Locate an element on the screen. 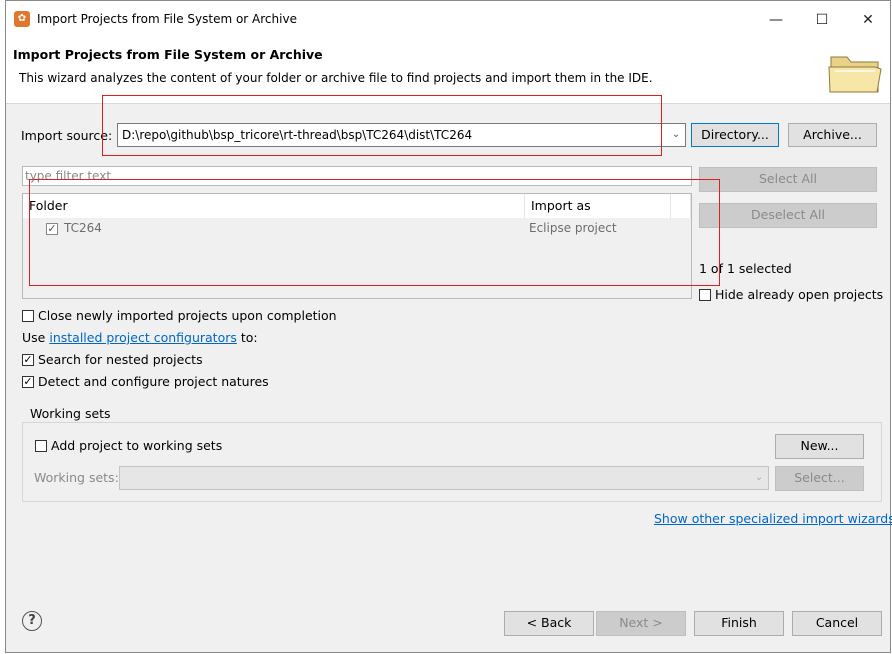 Image resolution: width=892 pixels, height=654 pixels. projects-table: Folder Import as ✓ TC264 Eclipse project is located at coordinates (357, 246).